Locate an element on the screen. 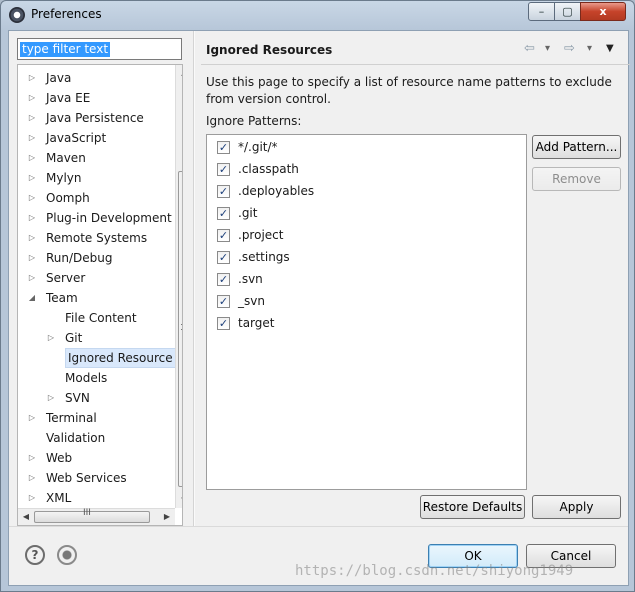 The width and height of the screenshot is (635, 592). tree-item-label: Maven is located at coordinates (66, 158).